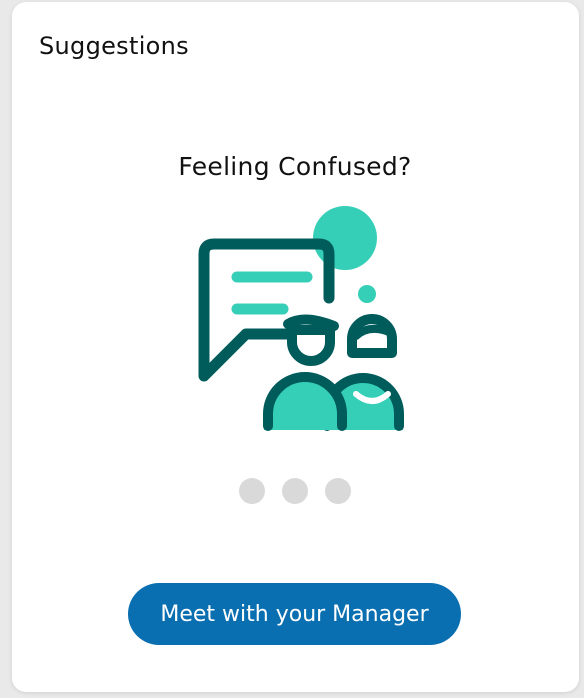  Describe the element at coordinates (301, 318) in the screenshot. I see `chat-people-icon` at that location.